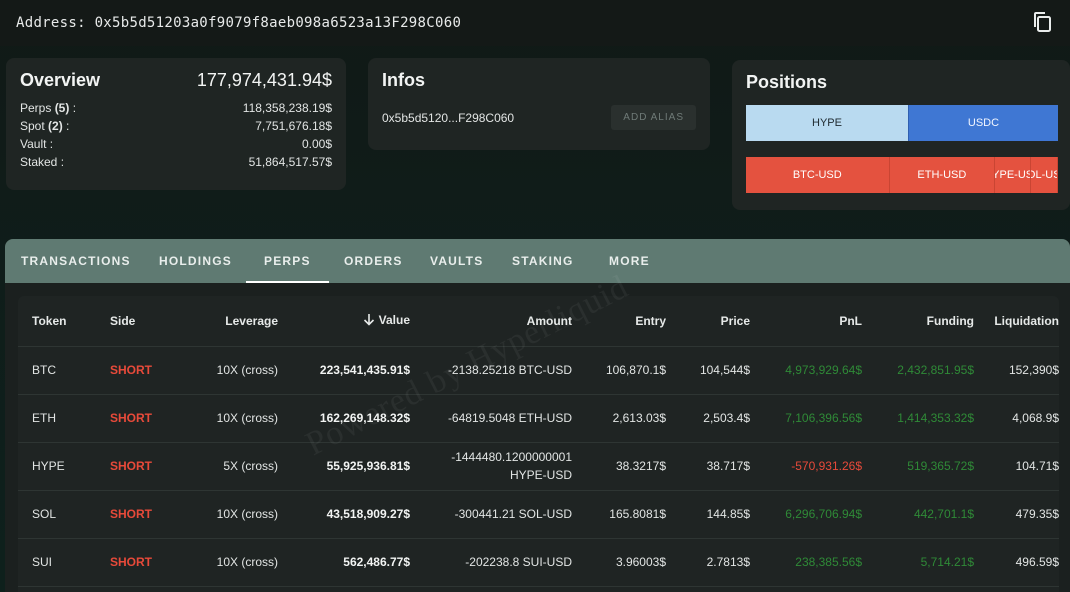 Image resolution: width=1070 pixels, height=592 pixels. I want to click on amount-line: -202238.8 SUI-USD, so click(518, 562).